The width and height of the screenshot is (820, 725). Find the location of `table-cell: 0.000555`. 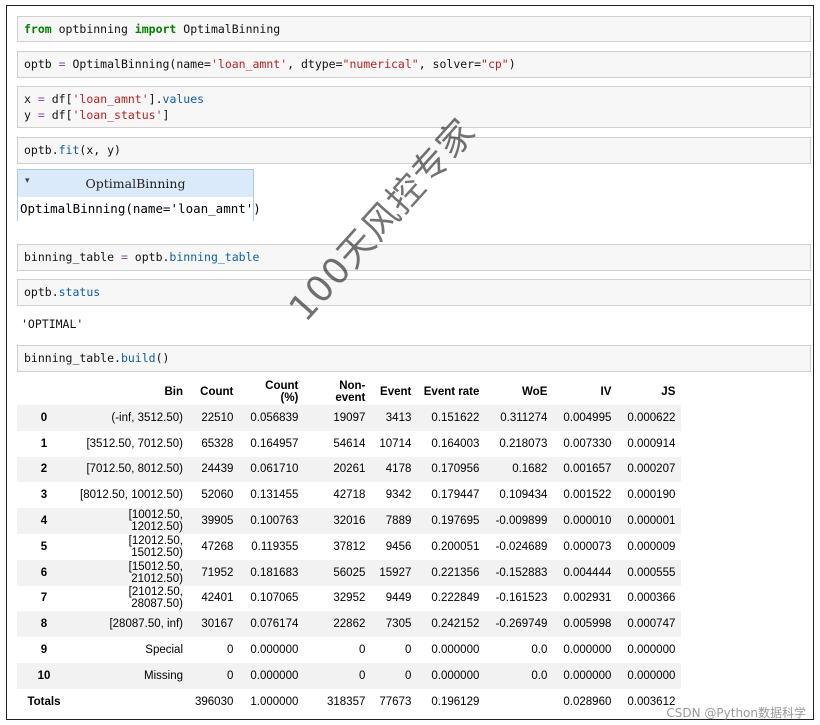

table-cell: 0.000555 is located at coordinates (651, 572).